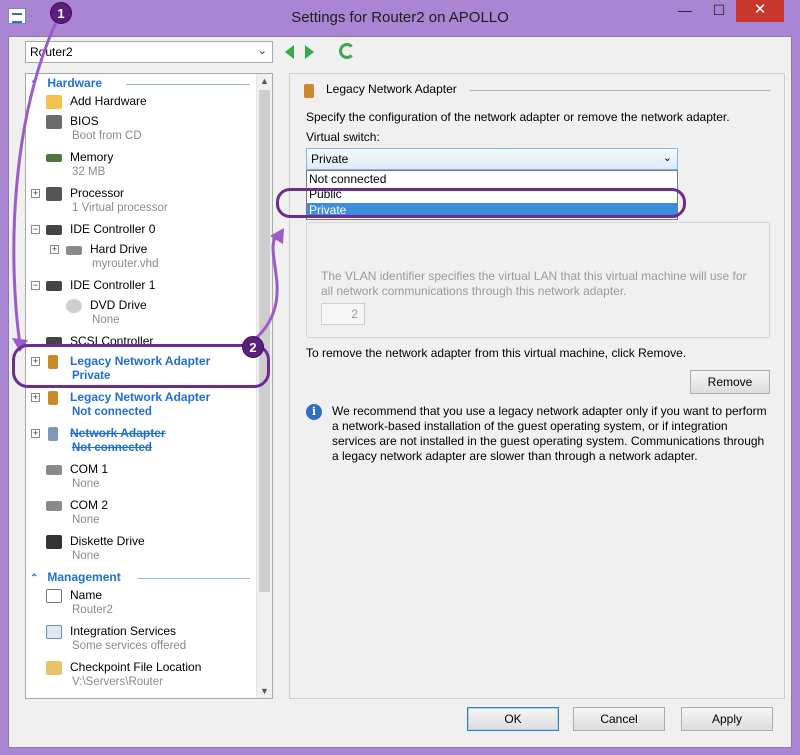 Image resolution: width=800 pixels, height=755 pixels. What do you see at coordinates (61, 13) in the screenshot?
I see `callout-badge-1: 1` at bounding box center [61, 13].